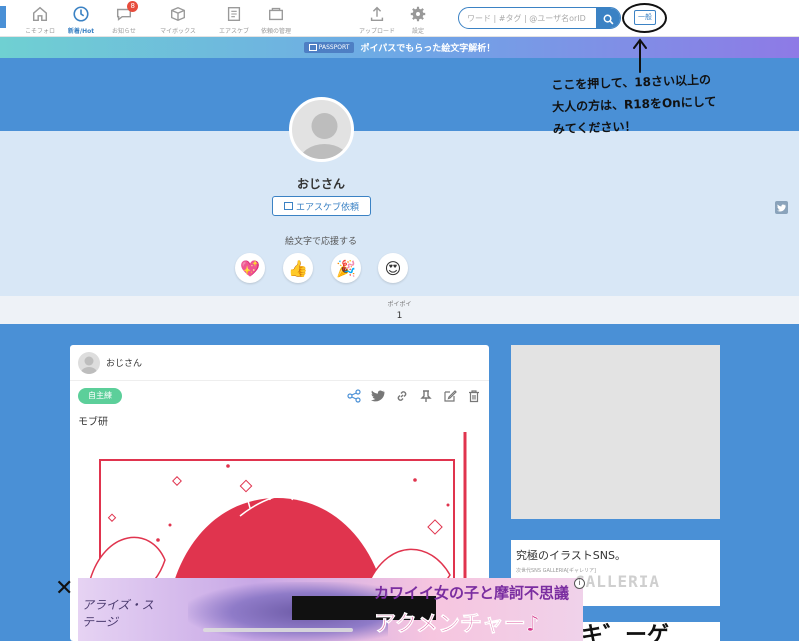 Image resolution: width=799 pixels, height=641 pixels. I want to click on twitter-share-icon, so click(781, 207).